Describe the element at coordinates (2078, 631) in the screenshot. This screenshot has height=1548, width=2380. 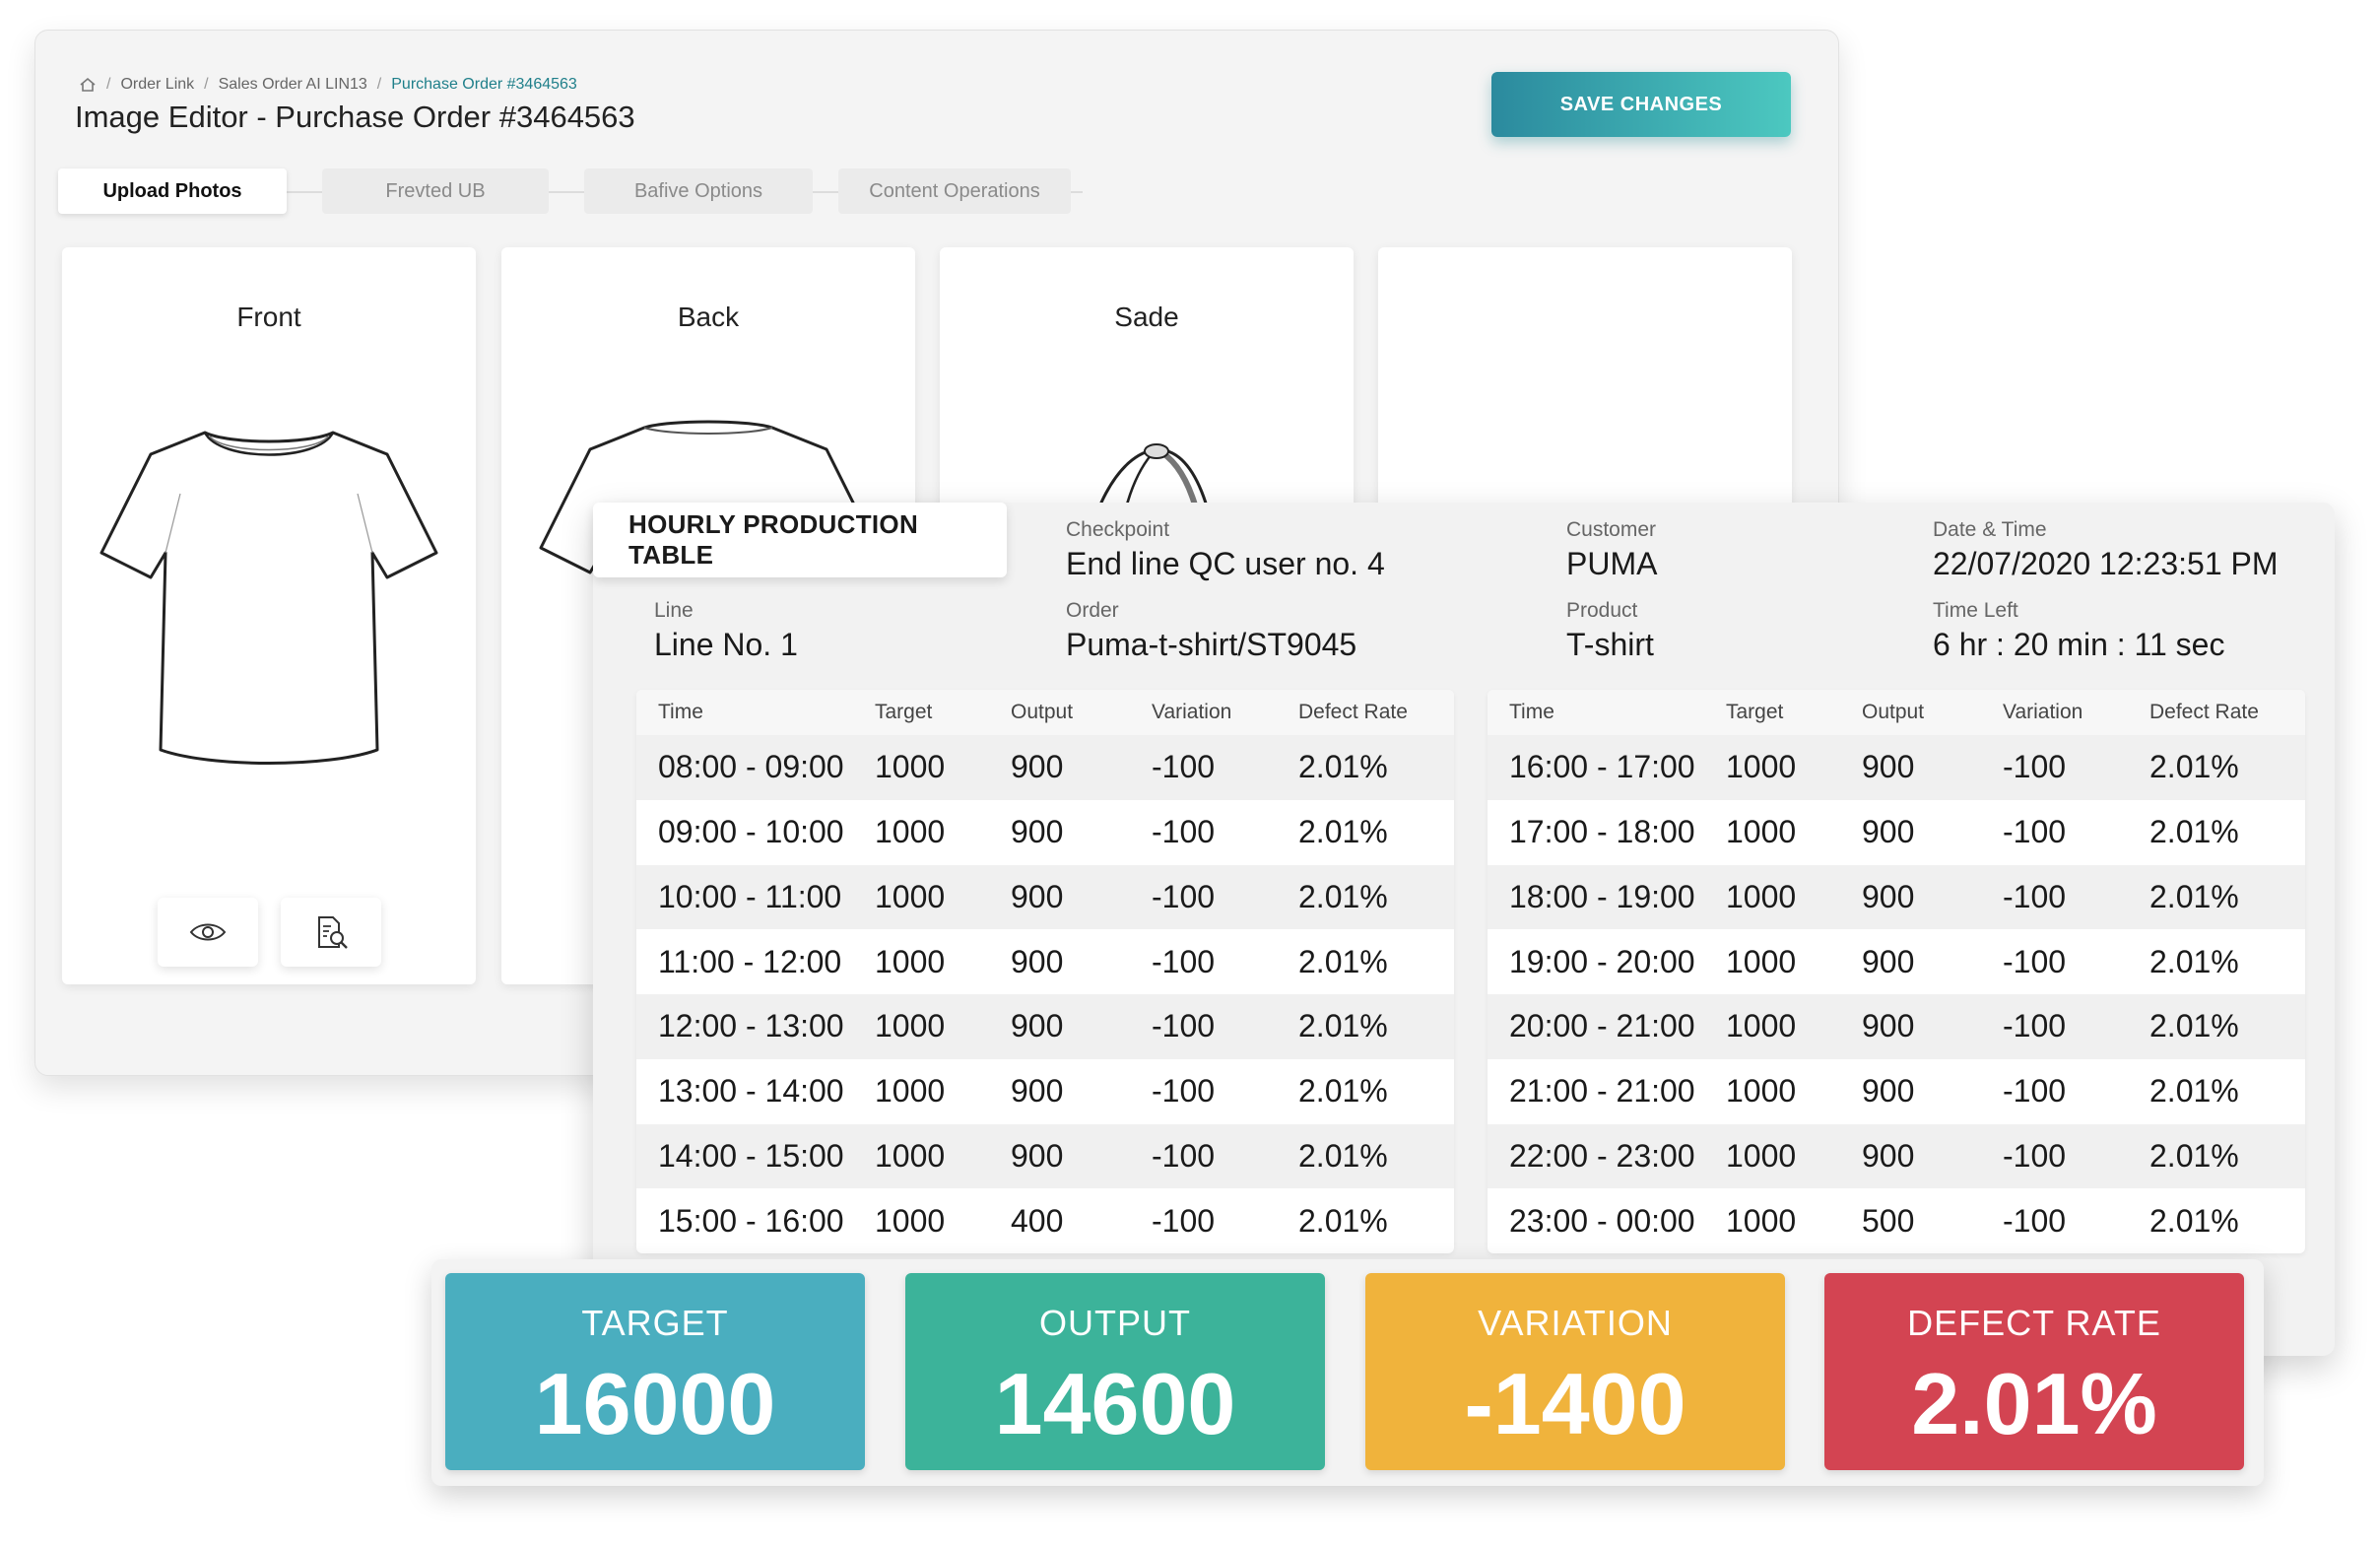
I see `time-left-field: Time Left 6 hr : 20 min : 11 sec` at that location.